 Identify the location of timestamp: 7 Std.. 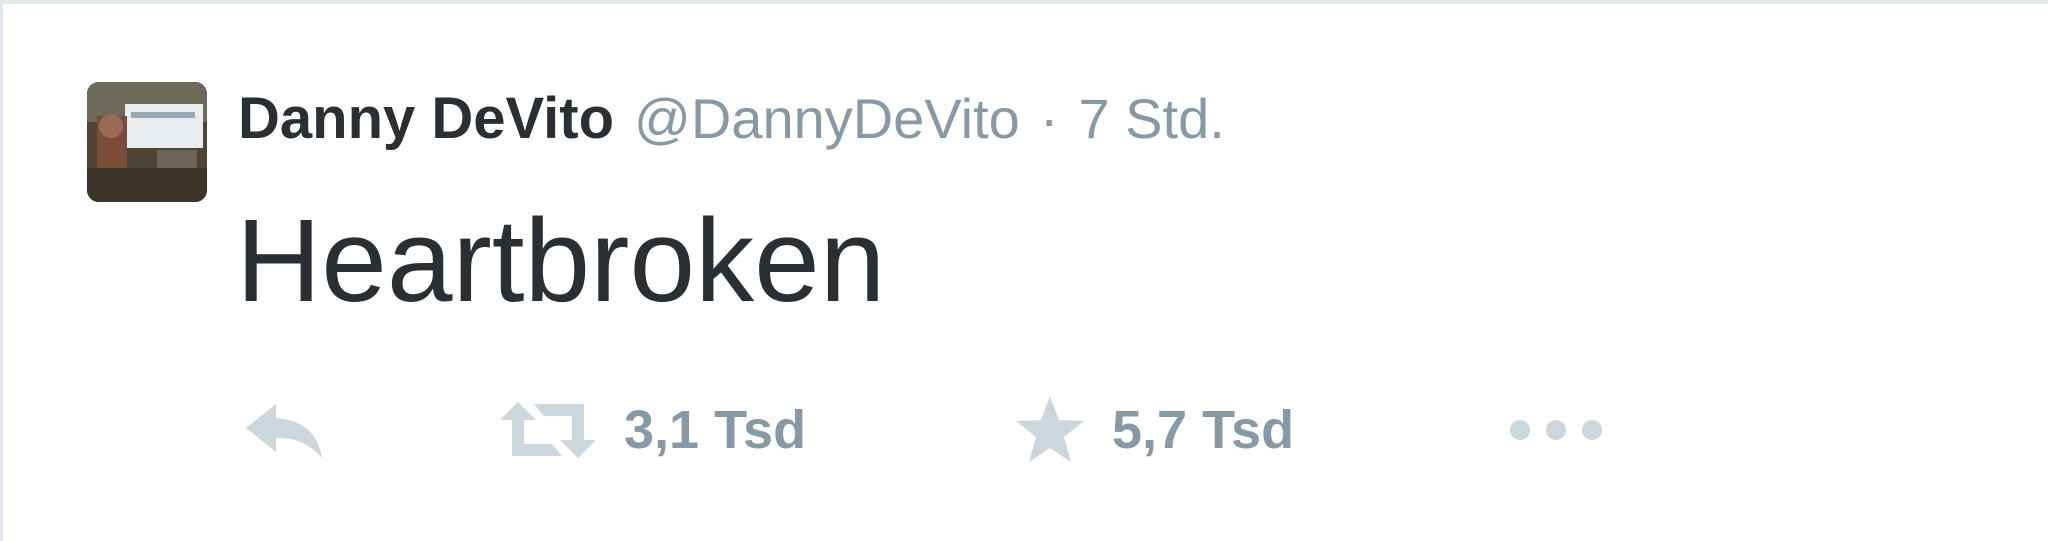
(1151, 118).